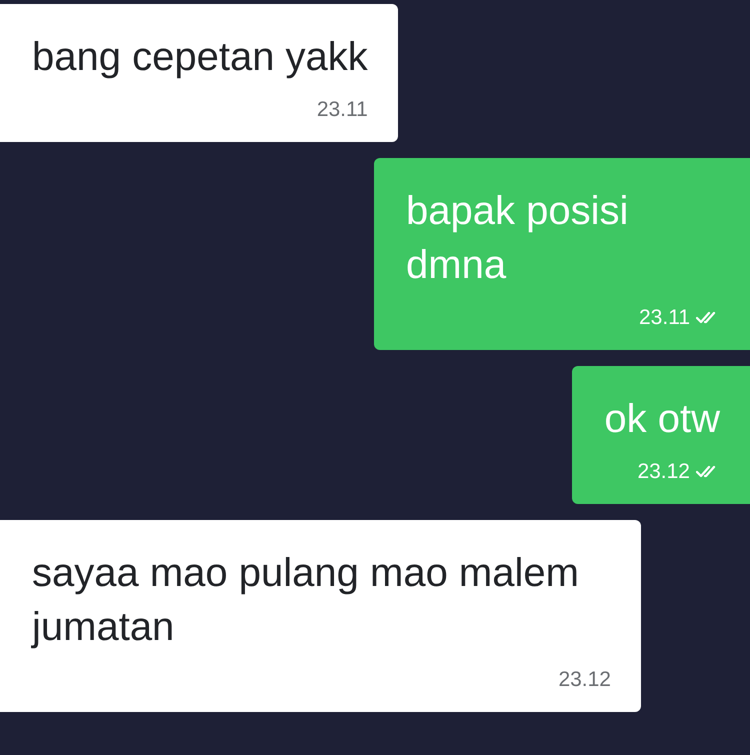 Image resolution: width=750 pixels, height=755 pixels. Describe the element at coordinates (200, 57) in the screenshot. I see `message-text: bang cepetan yakk` at that location.